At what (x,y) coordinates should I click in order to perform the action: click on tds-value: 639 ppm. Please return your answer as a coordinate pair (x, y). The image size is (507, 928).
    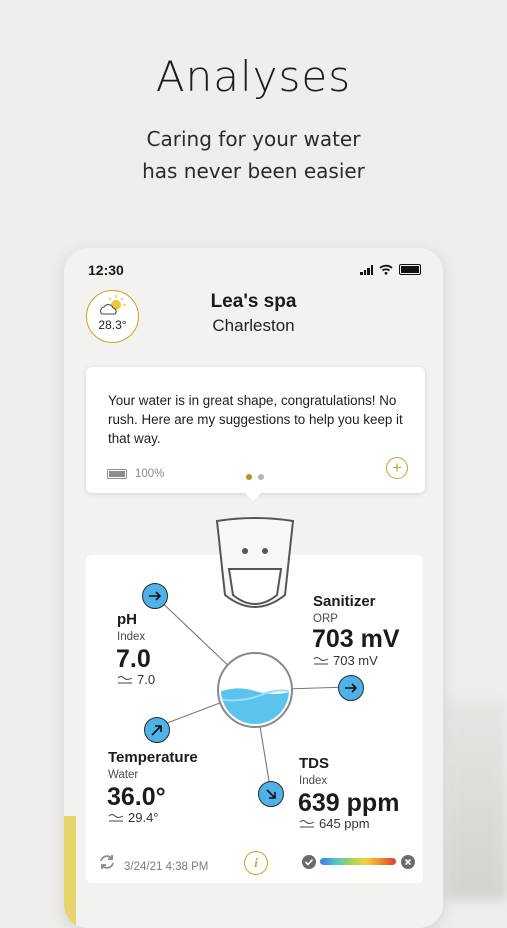
    Looking at the image, I should click on (349, 803).